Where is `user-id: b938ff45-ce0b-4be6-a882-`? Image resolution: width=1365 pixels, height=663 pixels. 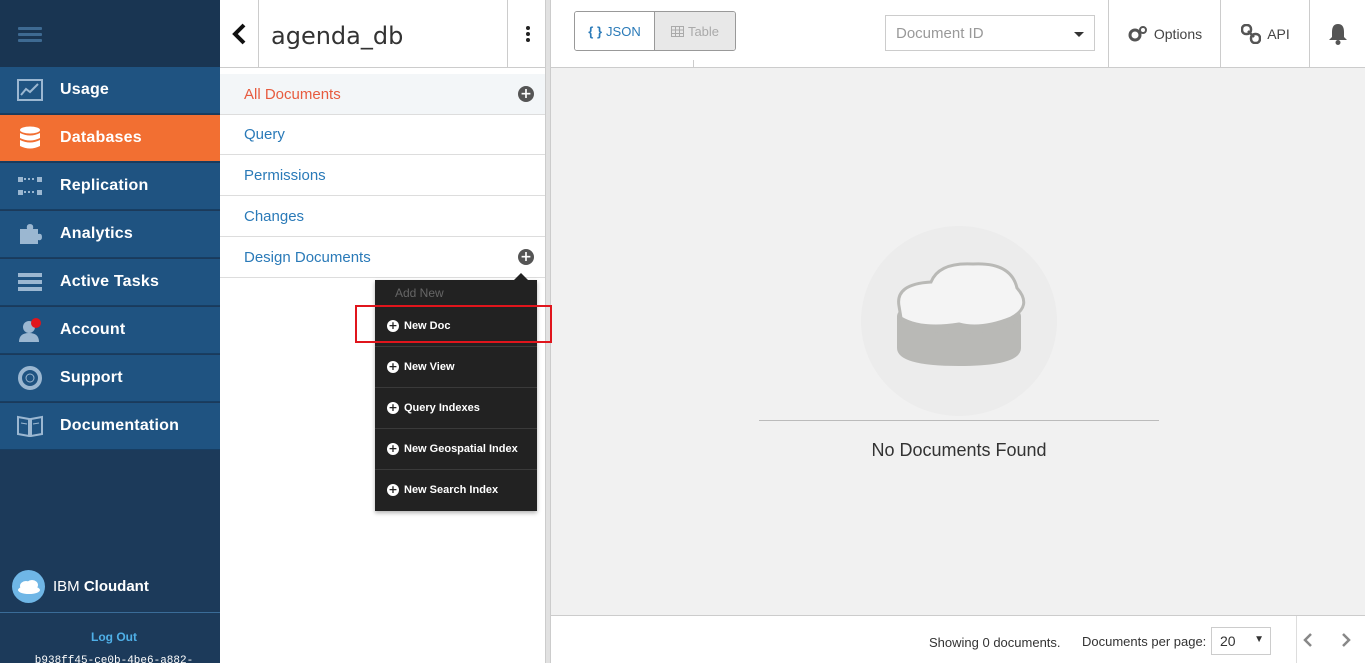 user-id: b938ff45-ce0b-4be6-a882- is located at coordinates (114, 659).